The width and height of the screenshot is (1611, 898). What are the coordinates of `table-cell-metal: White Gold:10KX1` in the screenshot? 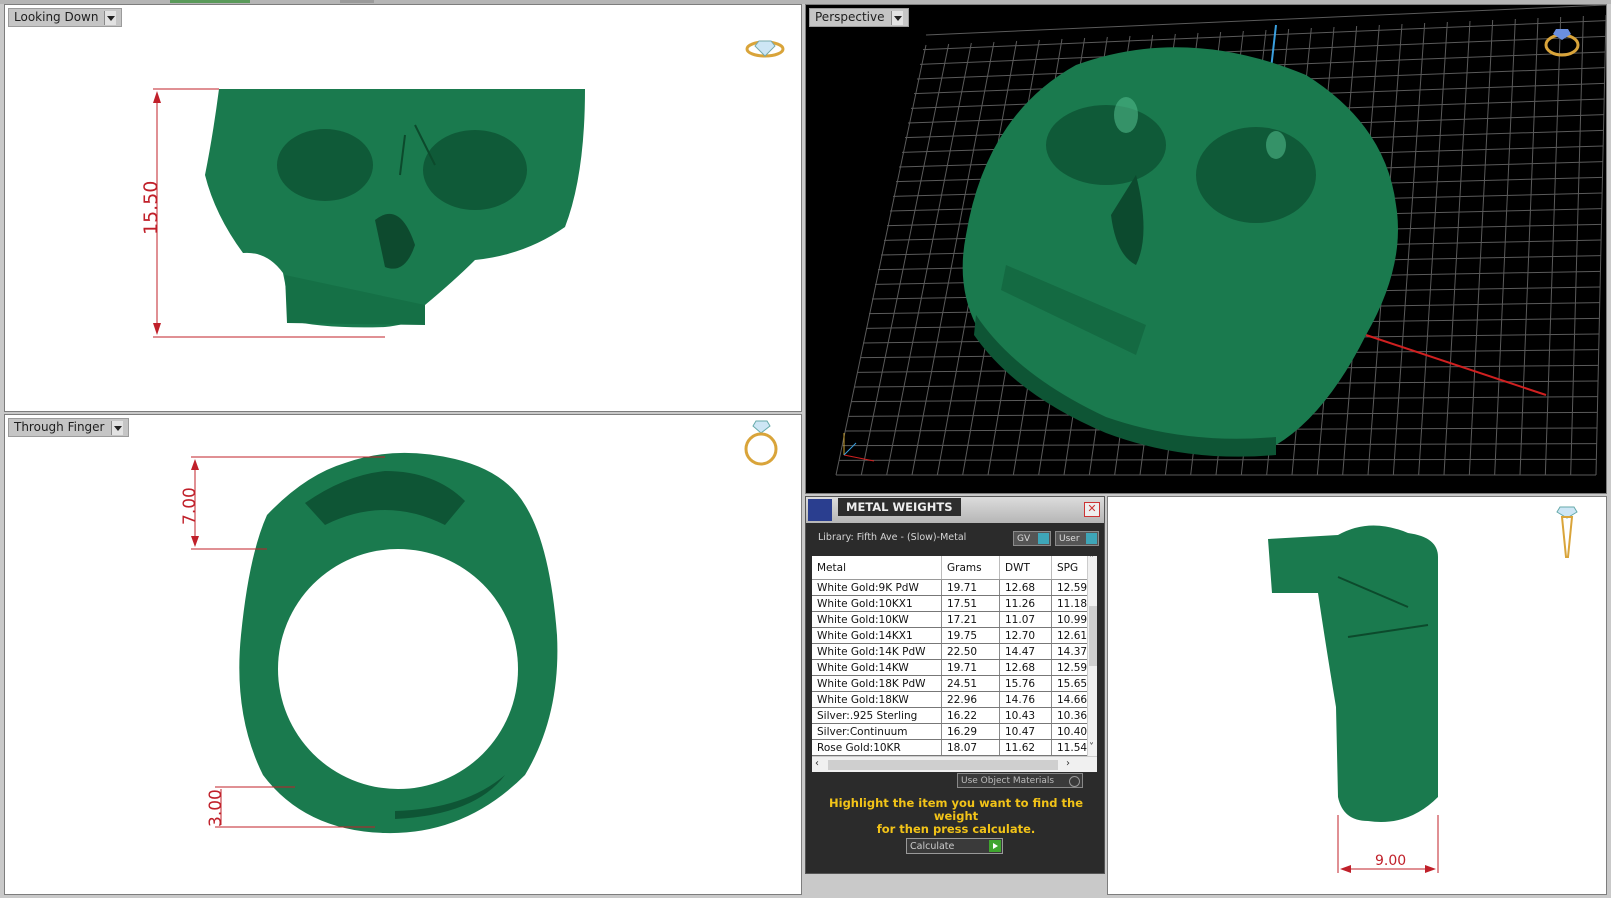 It's located at (877, 603).